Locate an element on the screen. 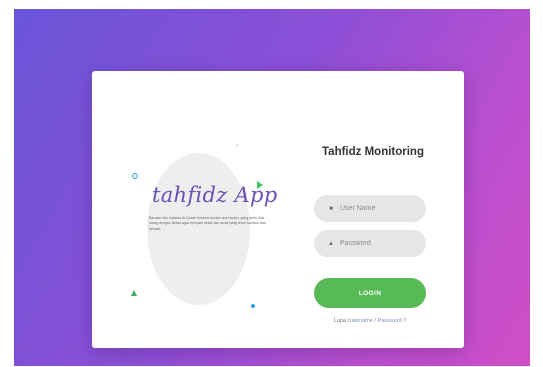 The height and width of the screenshot is (367, 543). forgot-credentials: Lupa Username / Password ? is located at coordinates (370, 321).